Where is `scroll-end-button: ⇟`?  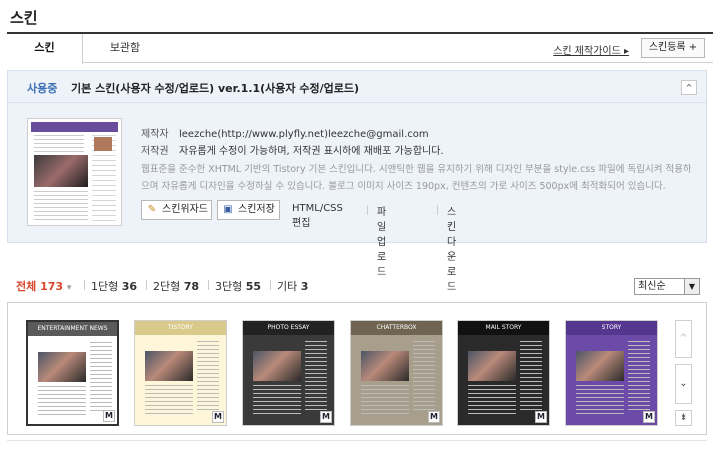
scroll-end-button: ⇟ is located at coordinates (683, 418).